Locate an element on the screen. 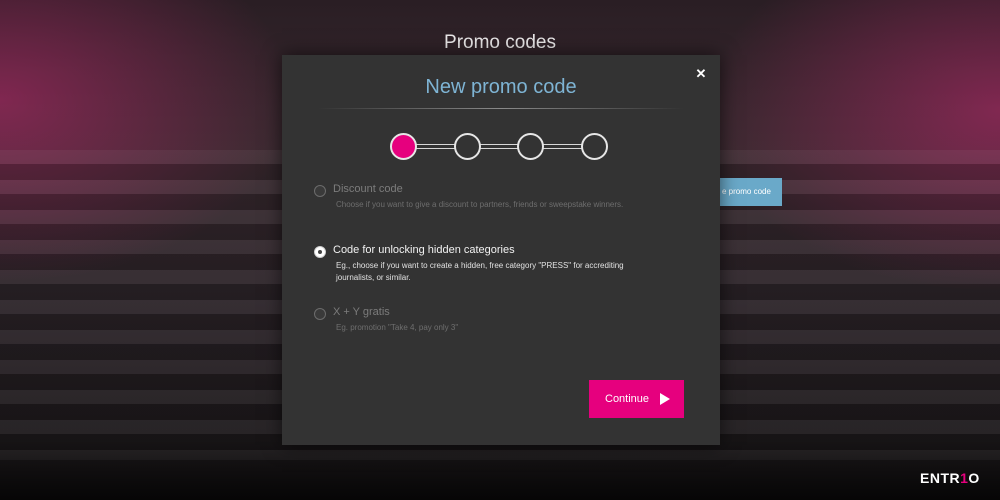  dialog-title: New promo code is located at coordinates (501, 87).